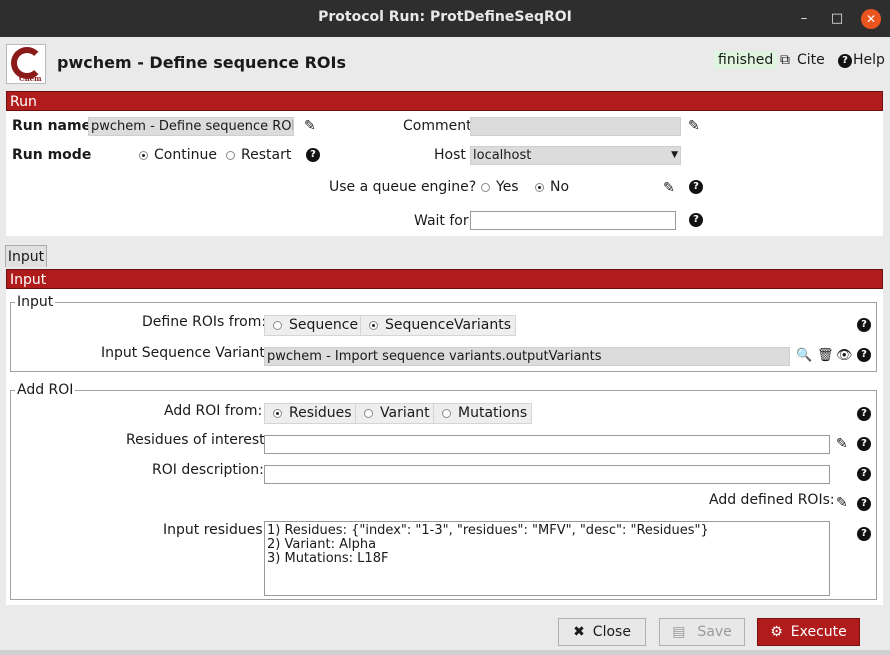 The height and width of the screenshot is (655, 890). Describe the element at coordinates (30, 78) in the screenshot. I see `logo-text: Chem` at that location.